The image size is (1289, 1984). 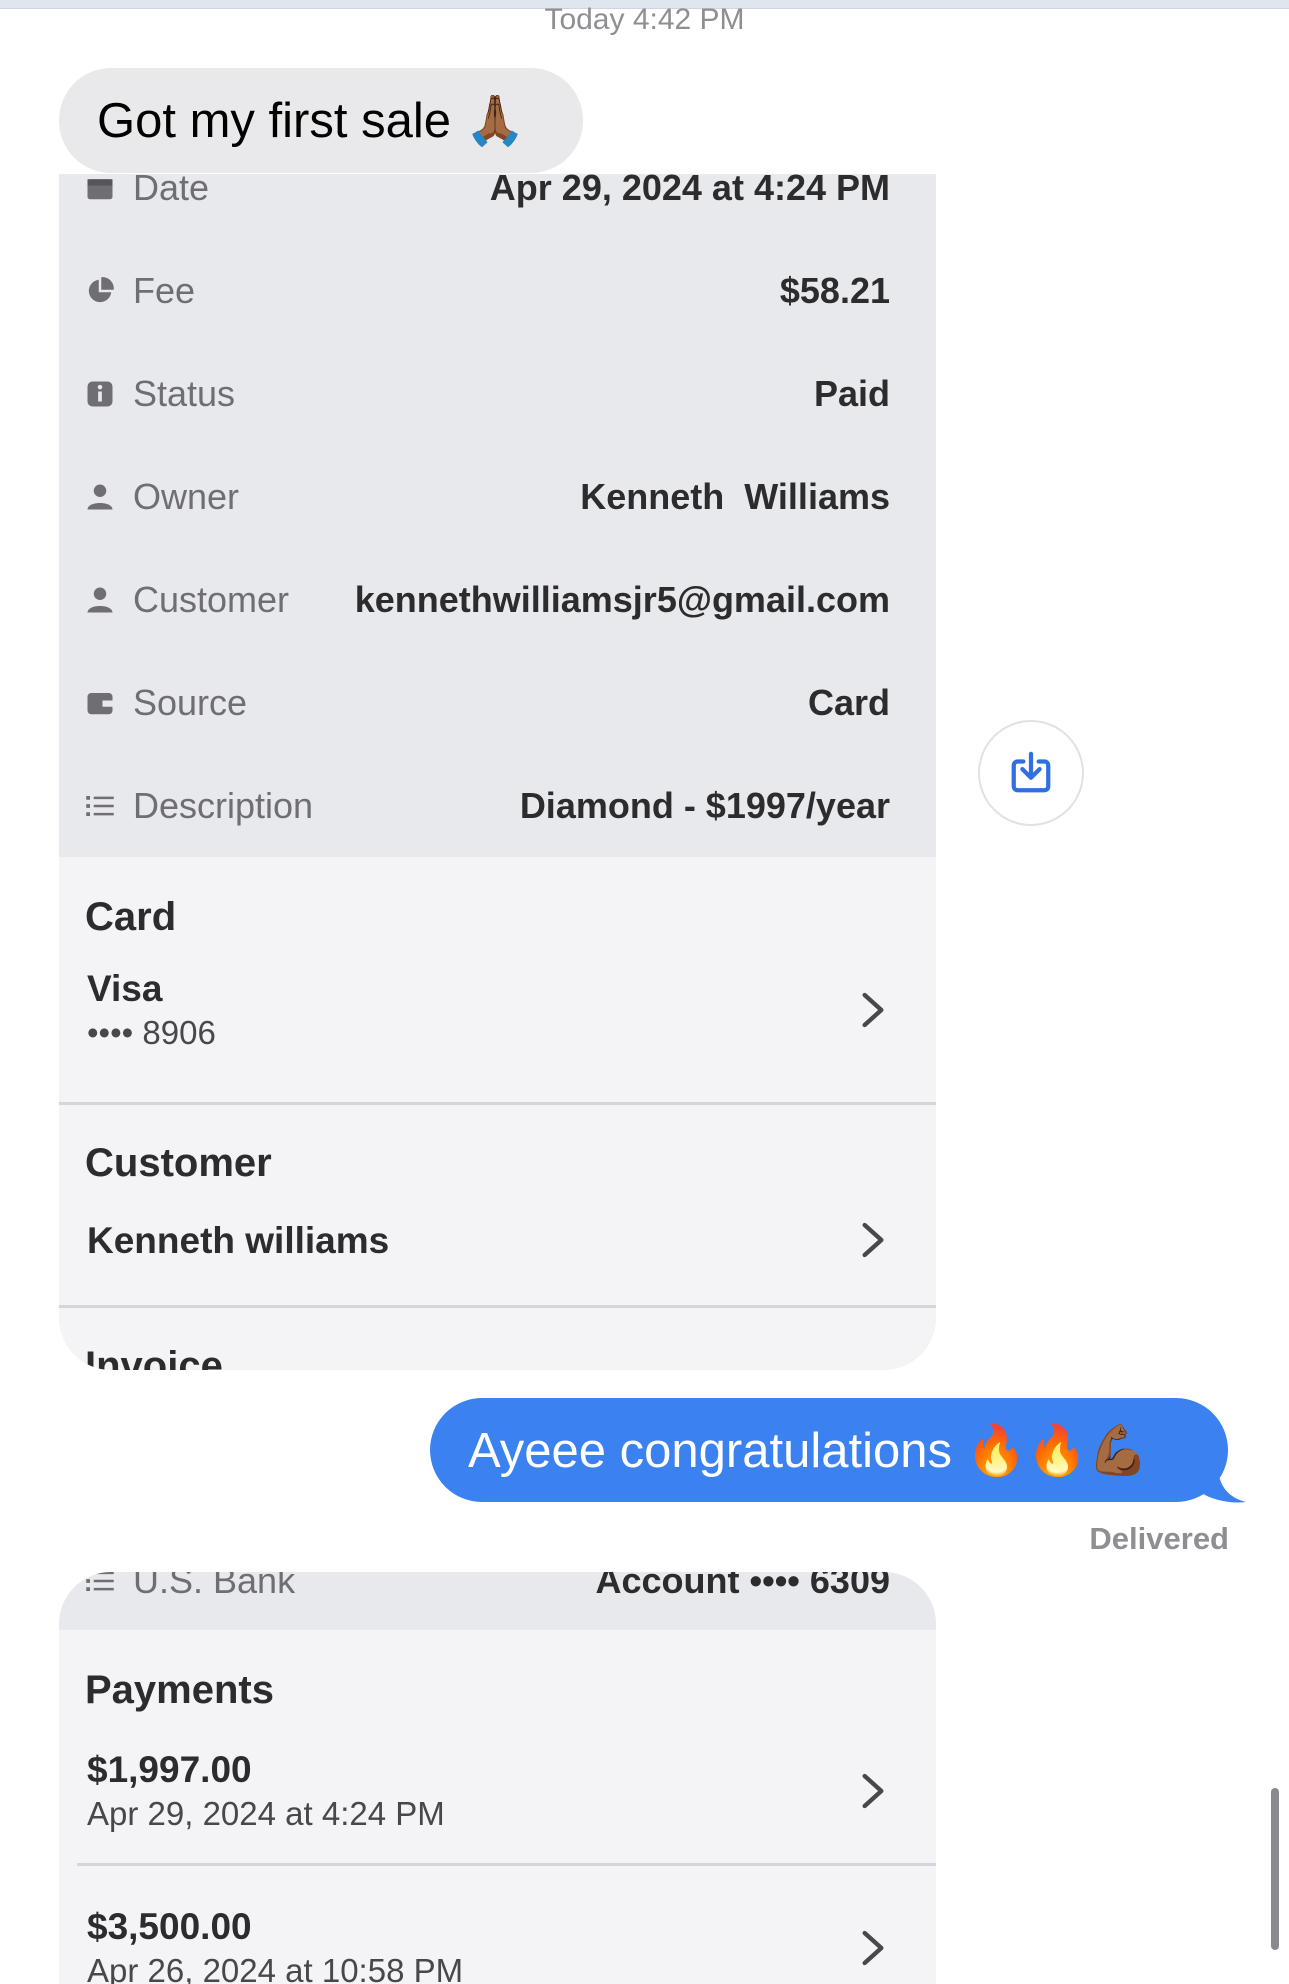 What do you see at coordinates (497, 1205) in the screenshot?
I see `customer-section: Customer Kenneth williams` at bounding box center [497, 1205].